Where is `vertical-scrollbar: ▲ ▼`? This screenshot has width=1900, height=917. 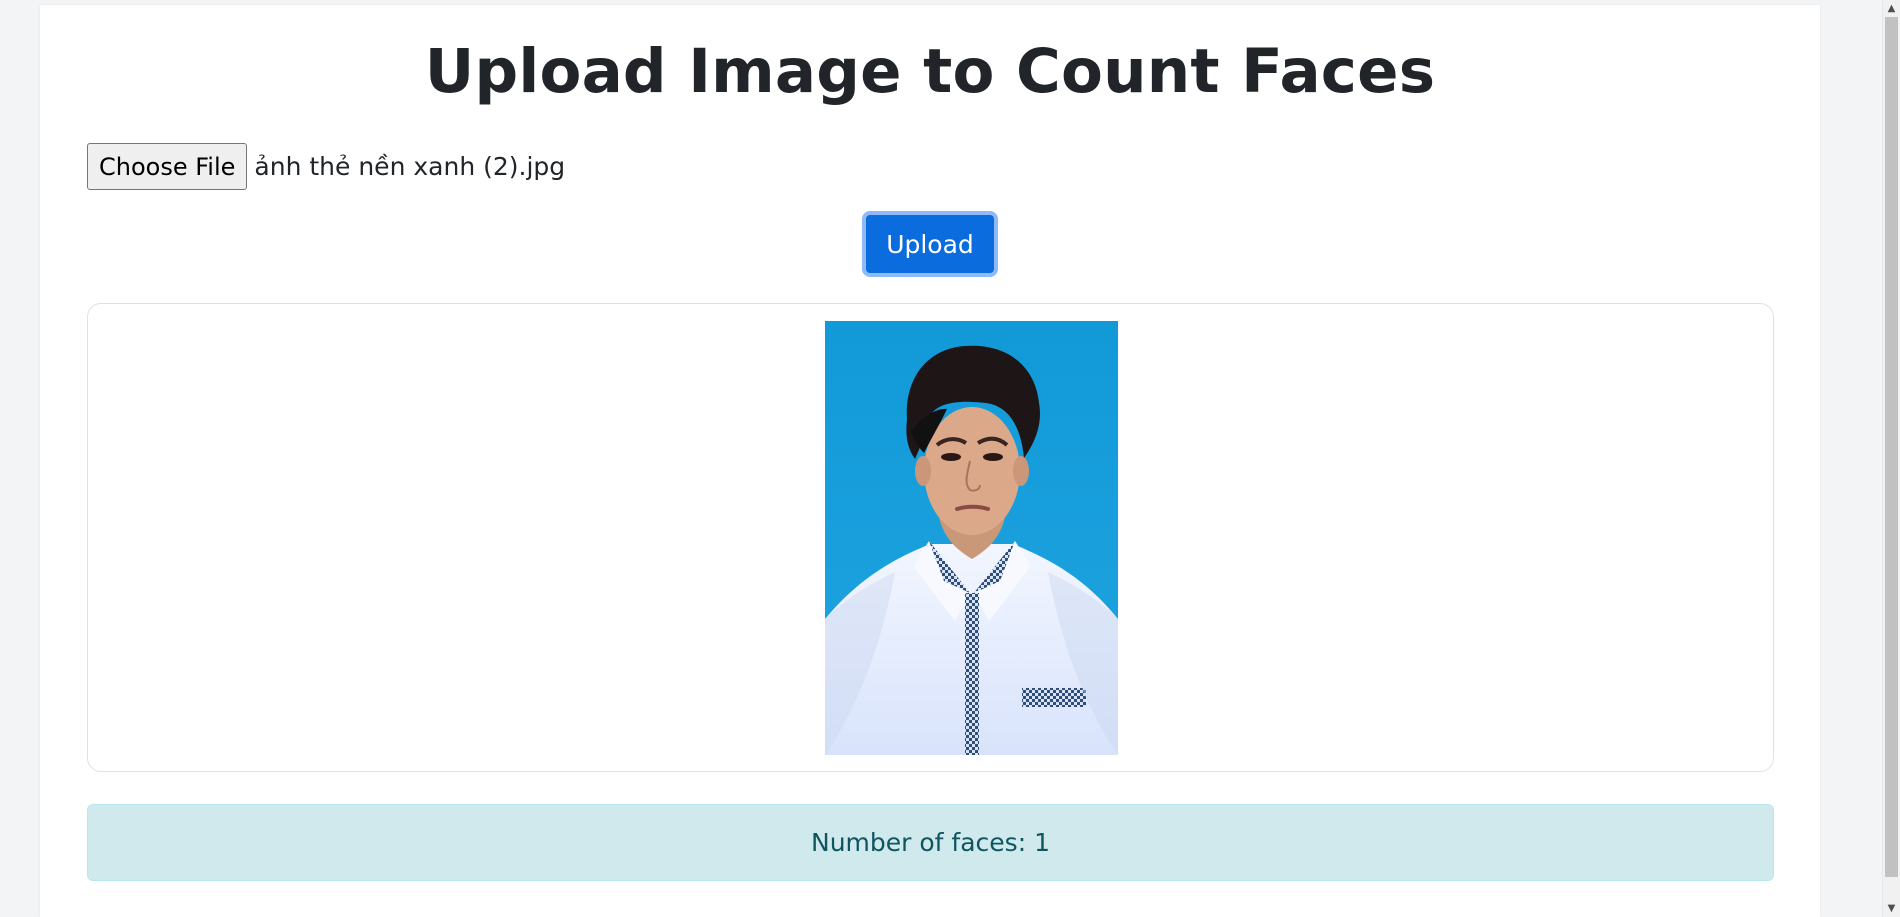
vertical-scrollbar: ▲ ▼ is located at coordinates (1891, 458).